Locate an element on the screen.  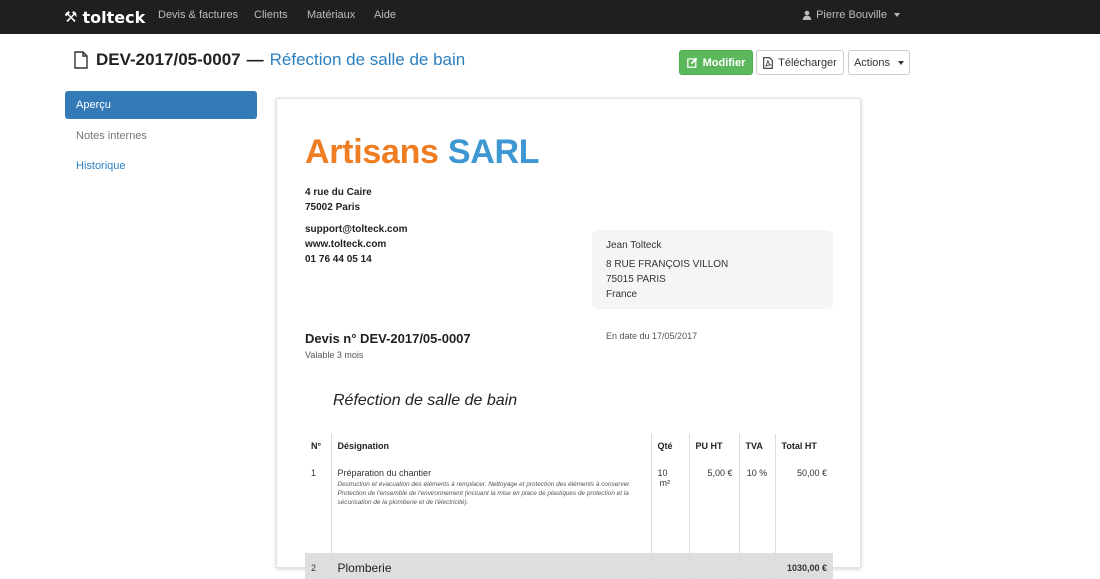
devis-number: Devis n° DEV-2017/05-0007 is located at coordinates (388, 338).